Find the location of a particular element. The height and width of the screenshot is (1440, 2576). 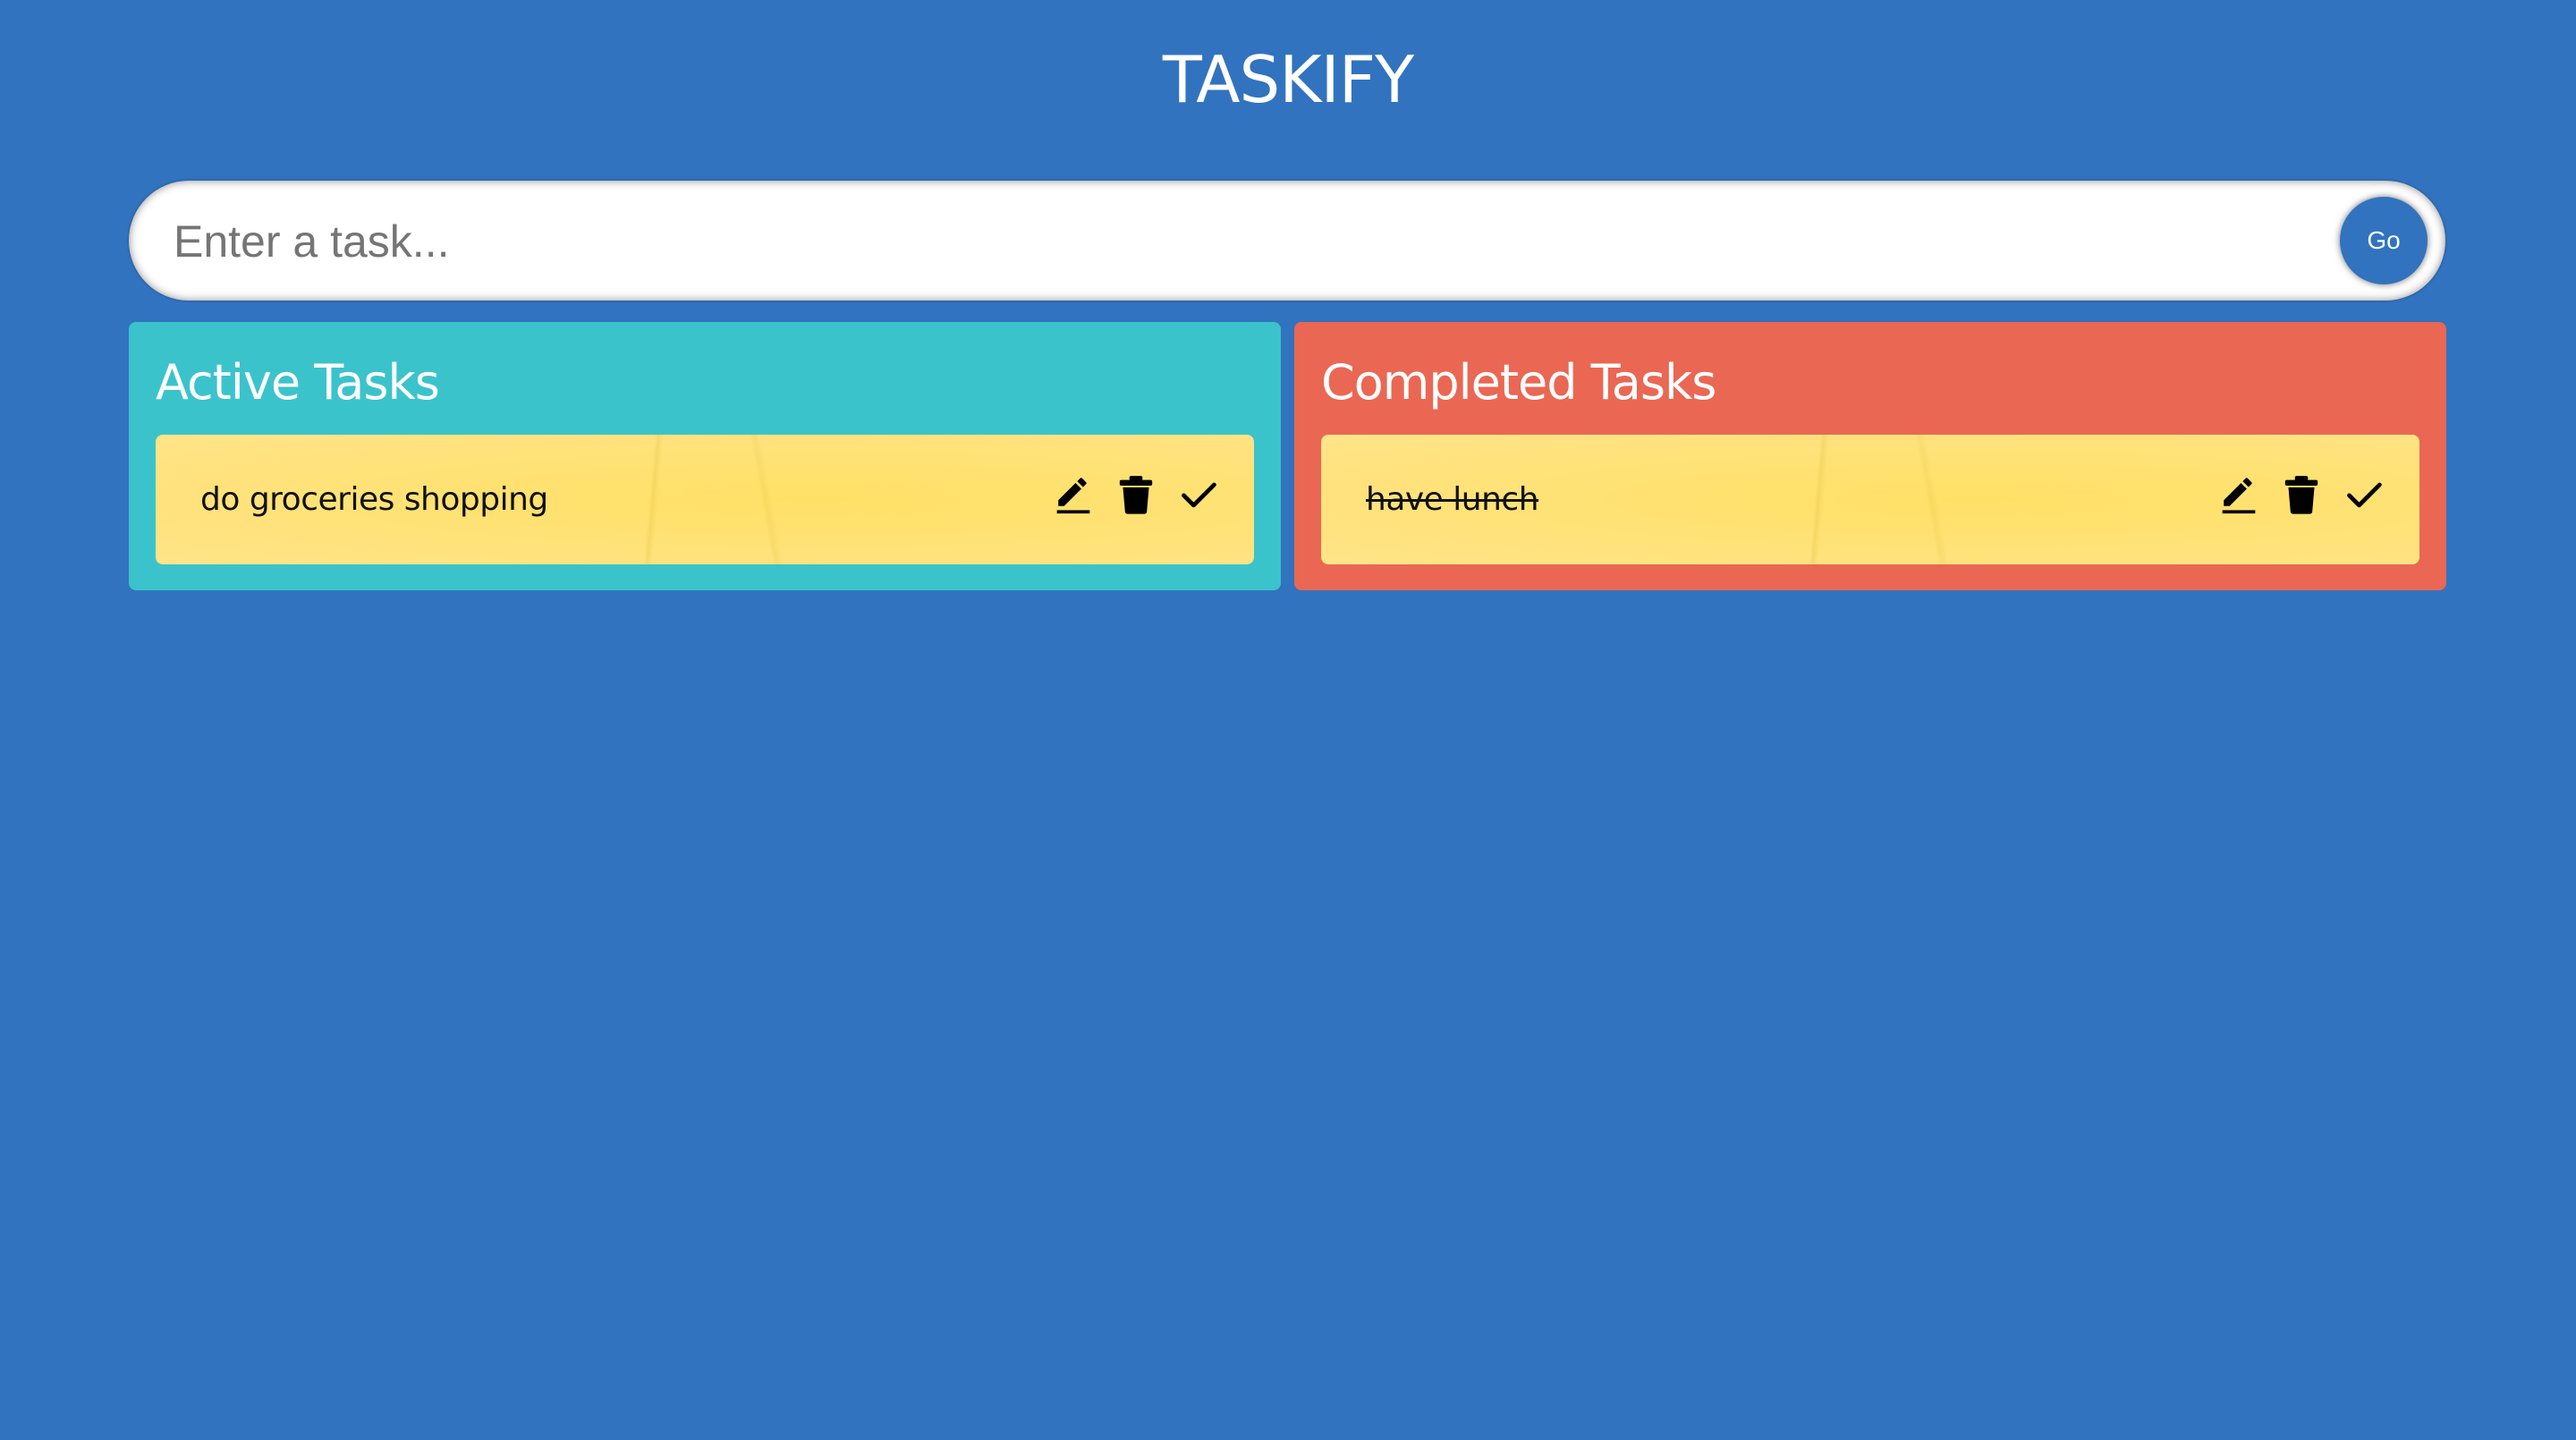

task-text: do groceries shopping is located at coordinates (374, 499).